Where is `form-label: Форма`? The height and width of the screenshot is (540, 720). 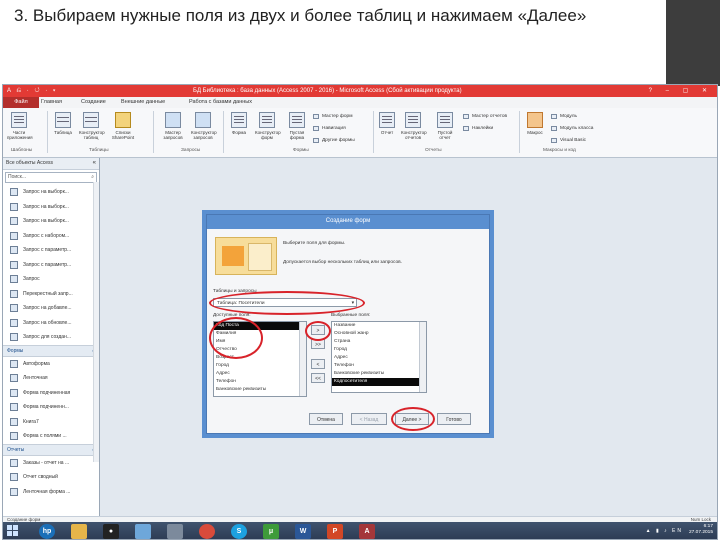 form-label: Форма is located at coordinates (239, 132).